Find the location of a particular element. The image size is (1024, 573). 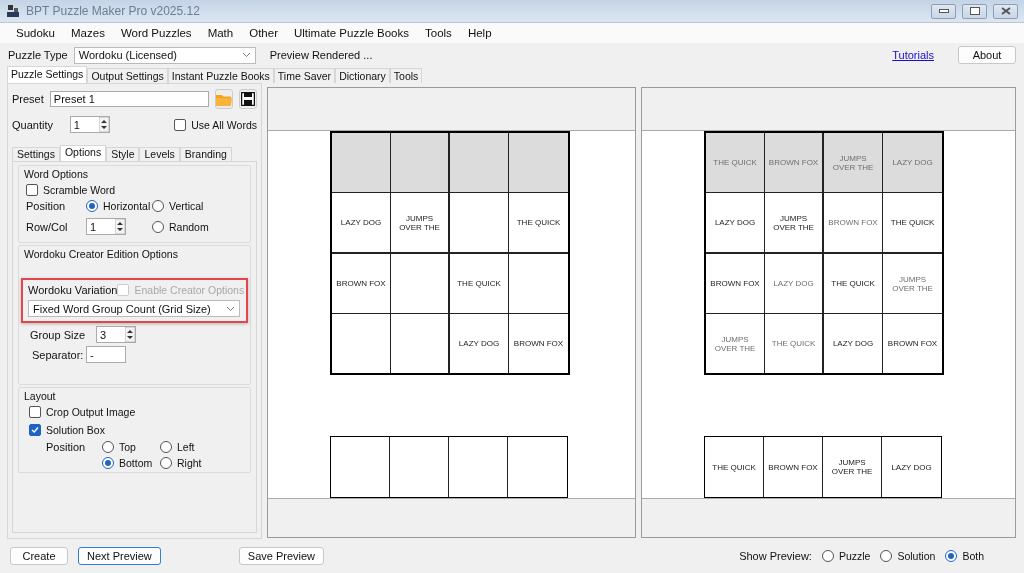

maximize-icon is located at coordinates (974, 11).